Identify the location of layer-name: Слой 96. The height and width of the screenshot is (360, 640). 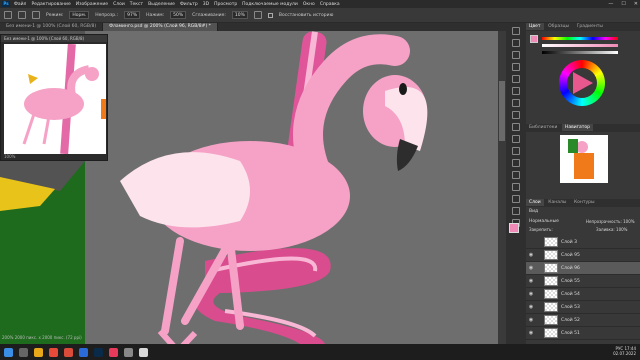
(570, 268).